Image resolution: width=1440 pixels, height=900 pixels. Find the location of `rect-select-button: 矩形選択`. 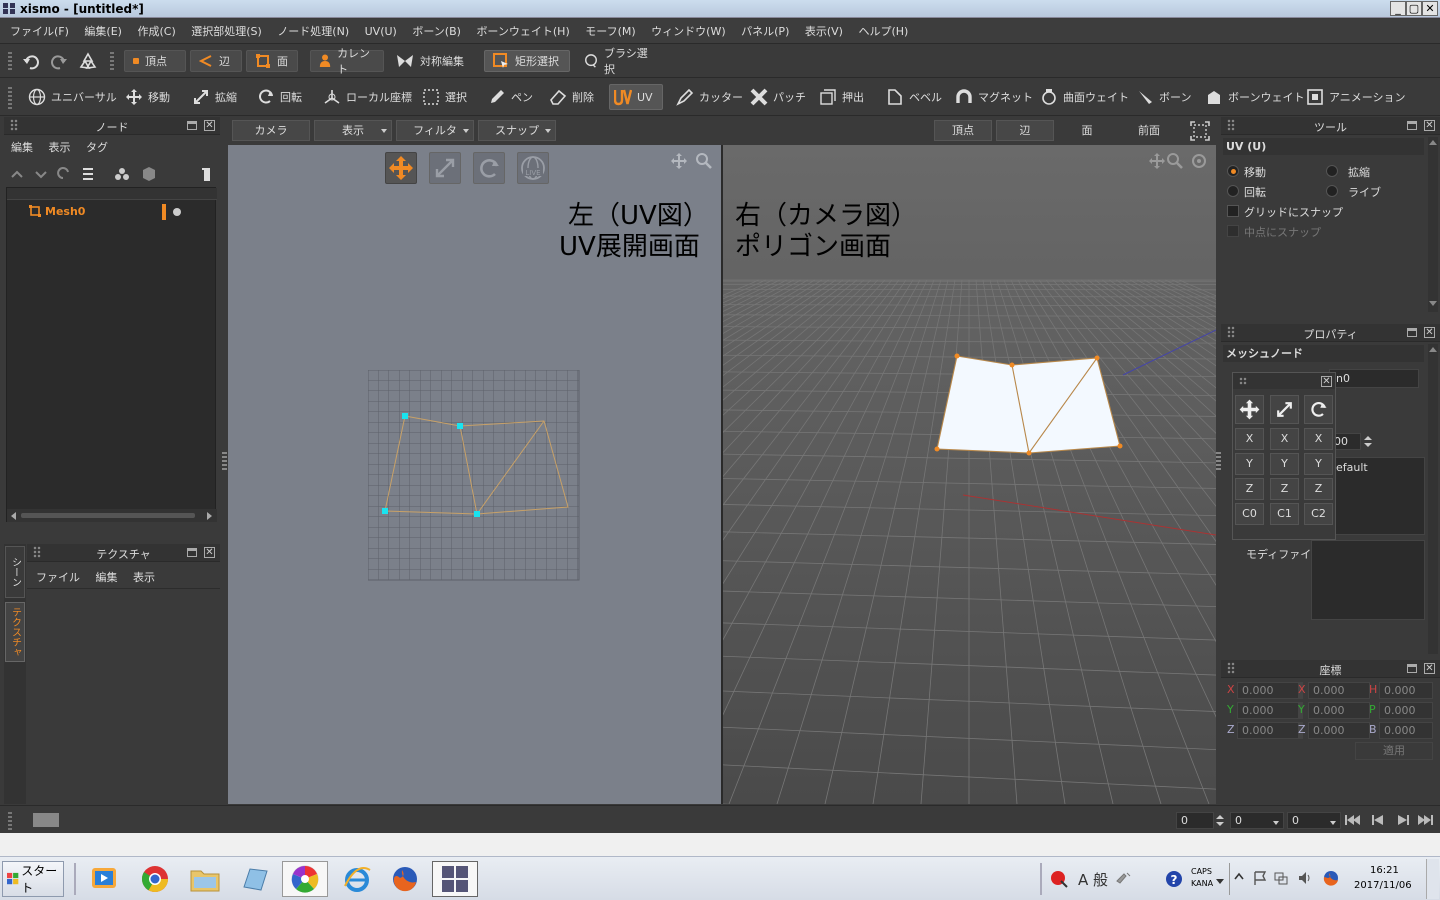

rect-select-button: 矩形選択 is located at coordinates (527, 61).